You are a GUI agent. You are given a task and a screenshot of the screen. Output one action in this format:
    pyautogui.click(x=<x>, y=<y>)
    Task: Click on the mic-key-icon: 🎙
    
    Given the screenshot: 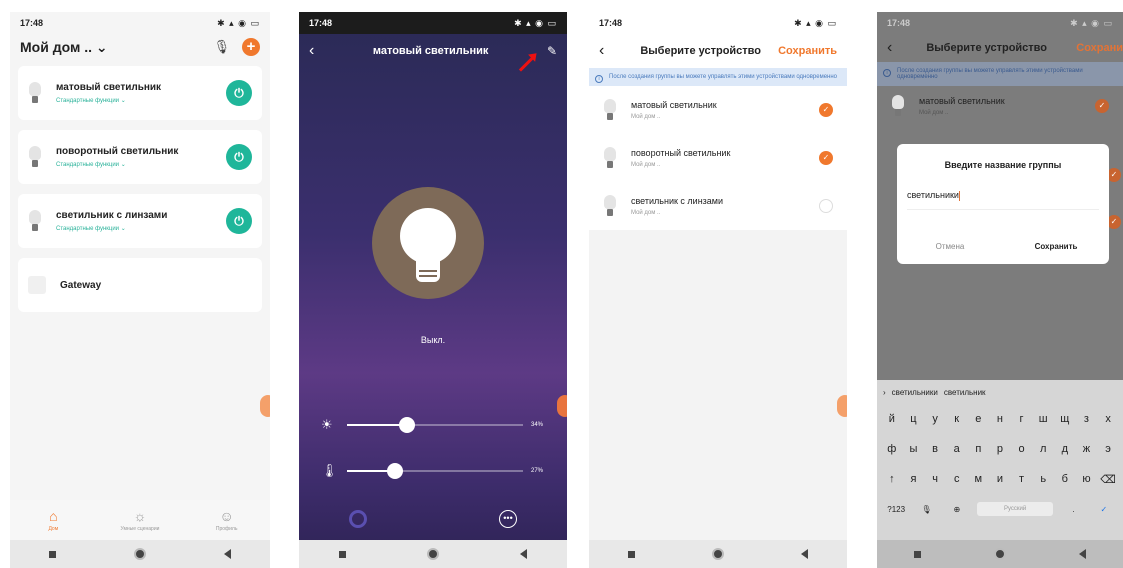 What is the action you would take?
    pyautogui.click(x=926, y=509)
    